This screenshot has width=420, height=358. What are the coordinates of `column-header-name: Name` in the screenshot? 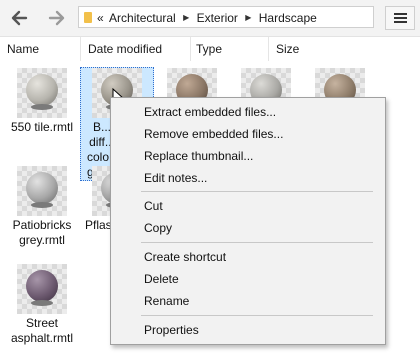 It's located at (23, 49).